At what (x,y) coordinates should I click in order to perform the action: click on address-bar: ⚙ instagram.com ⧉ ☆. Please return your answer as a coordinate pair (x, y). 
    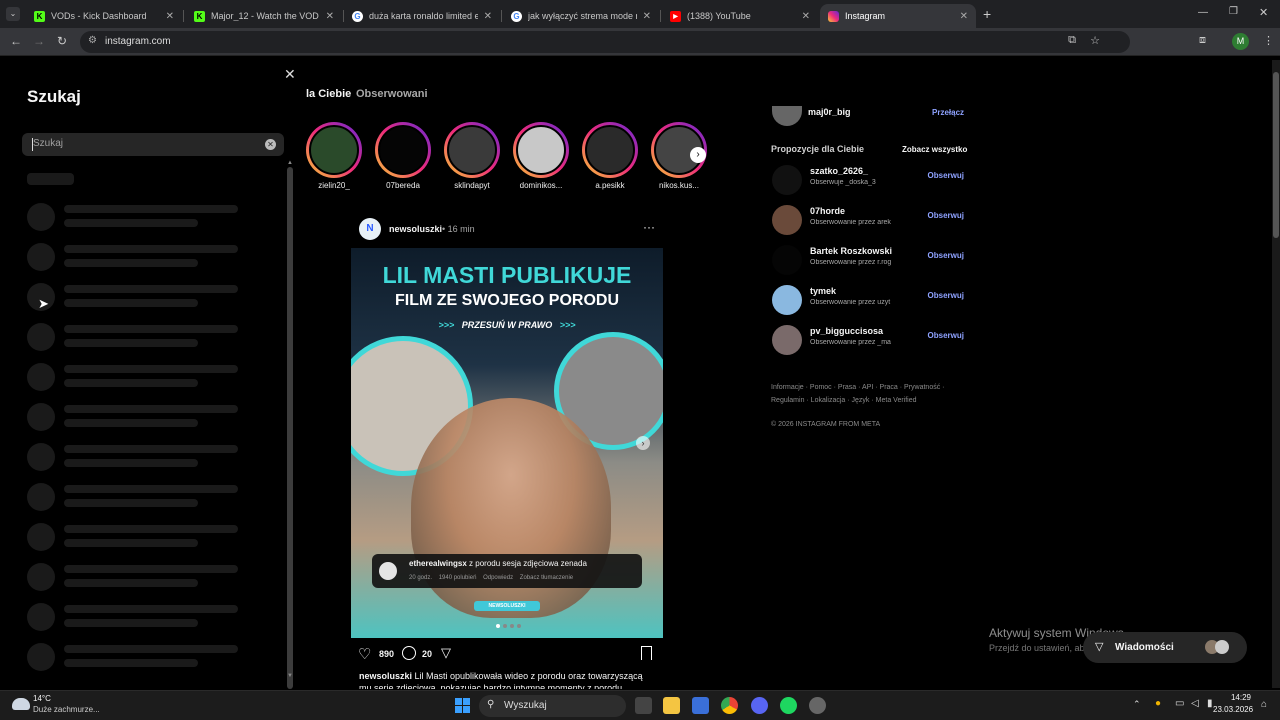
    Looking at the image, I should click on (605, 42).